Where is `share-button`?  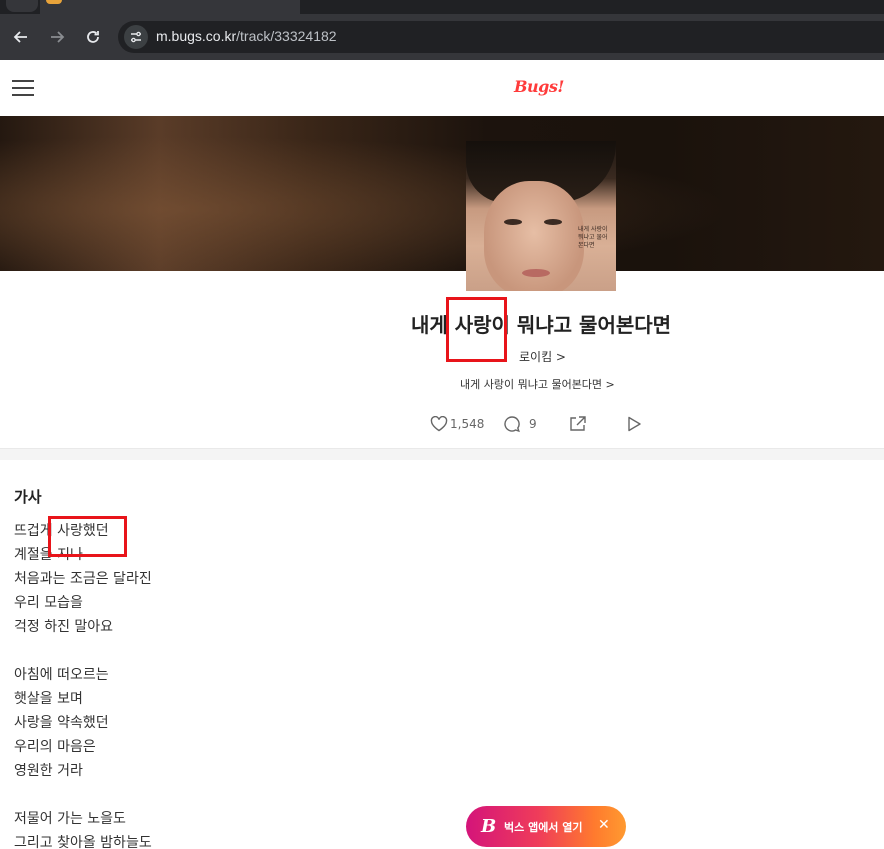 share-button is located at coordinates (578, 424).